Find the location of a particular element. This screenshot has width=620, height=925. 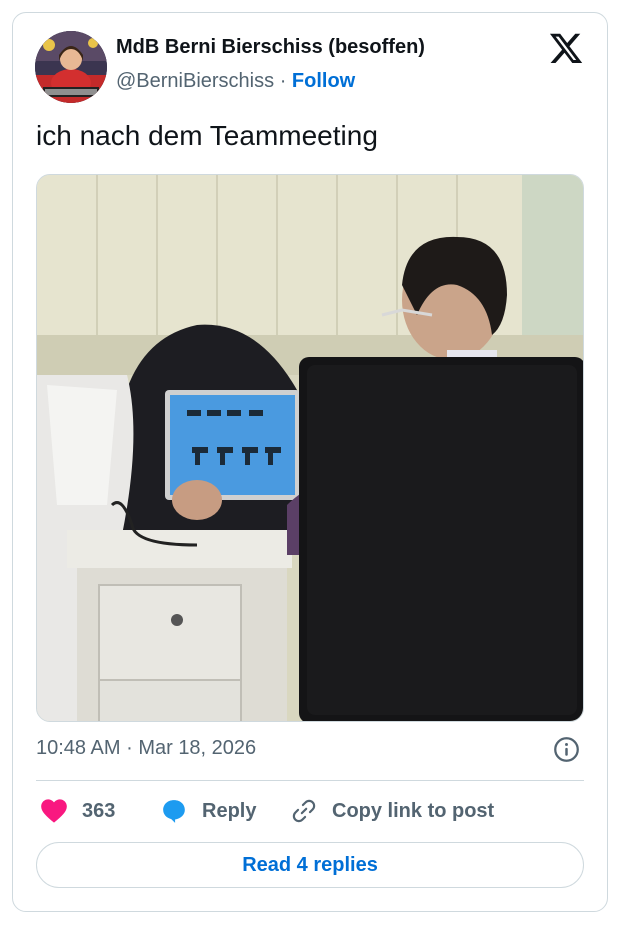

author-display-name: MdB Berni Bierschiss (besoffen) is located at coordinates (270, 47).